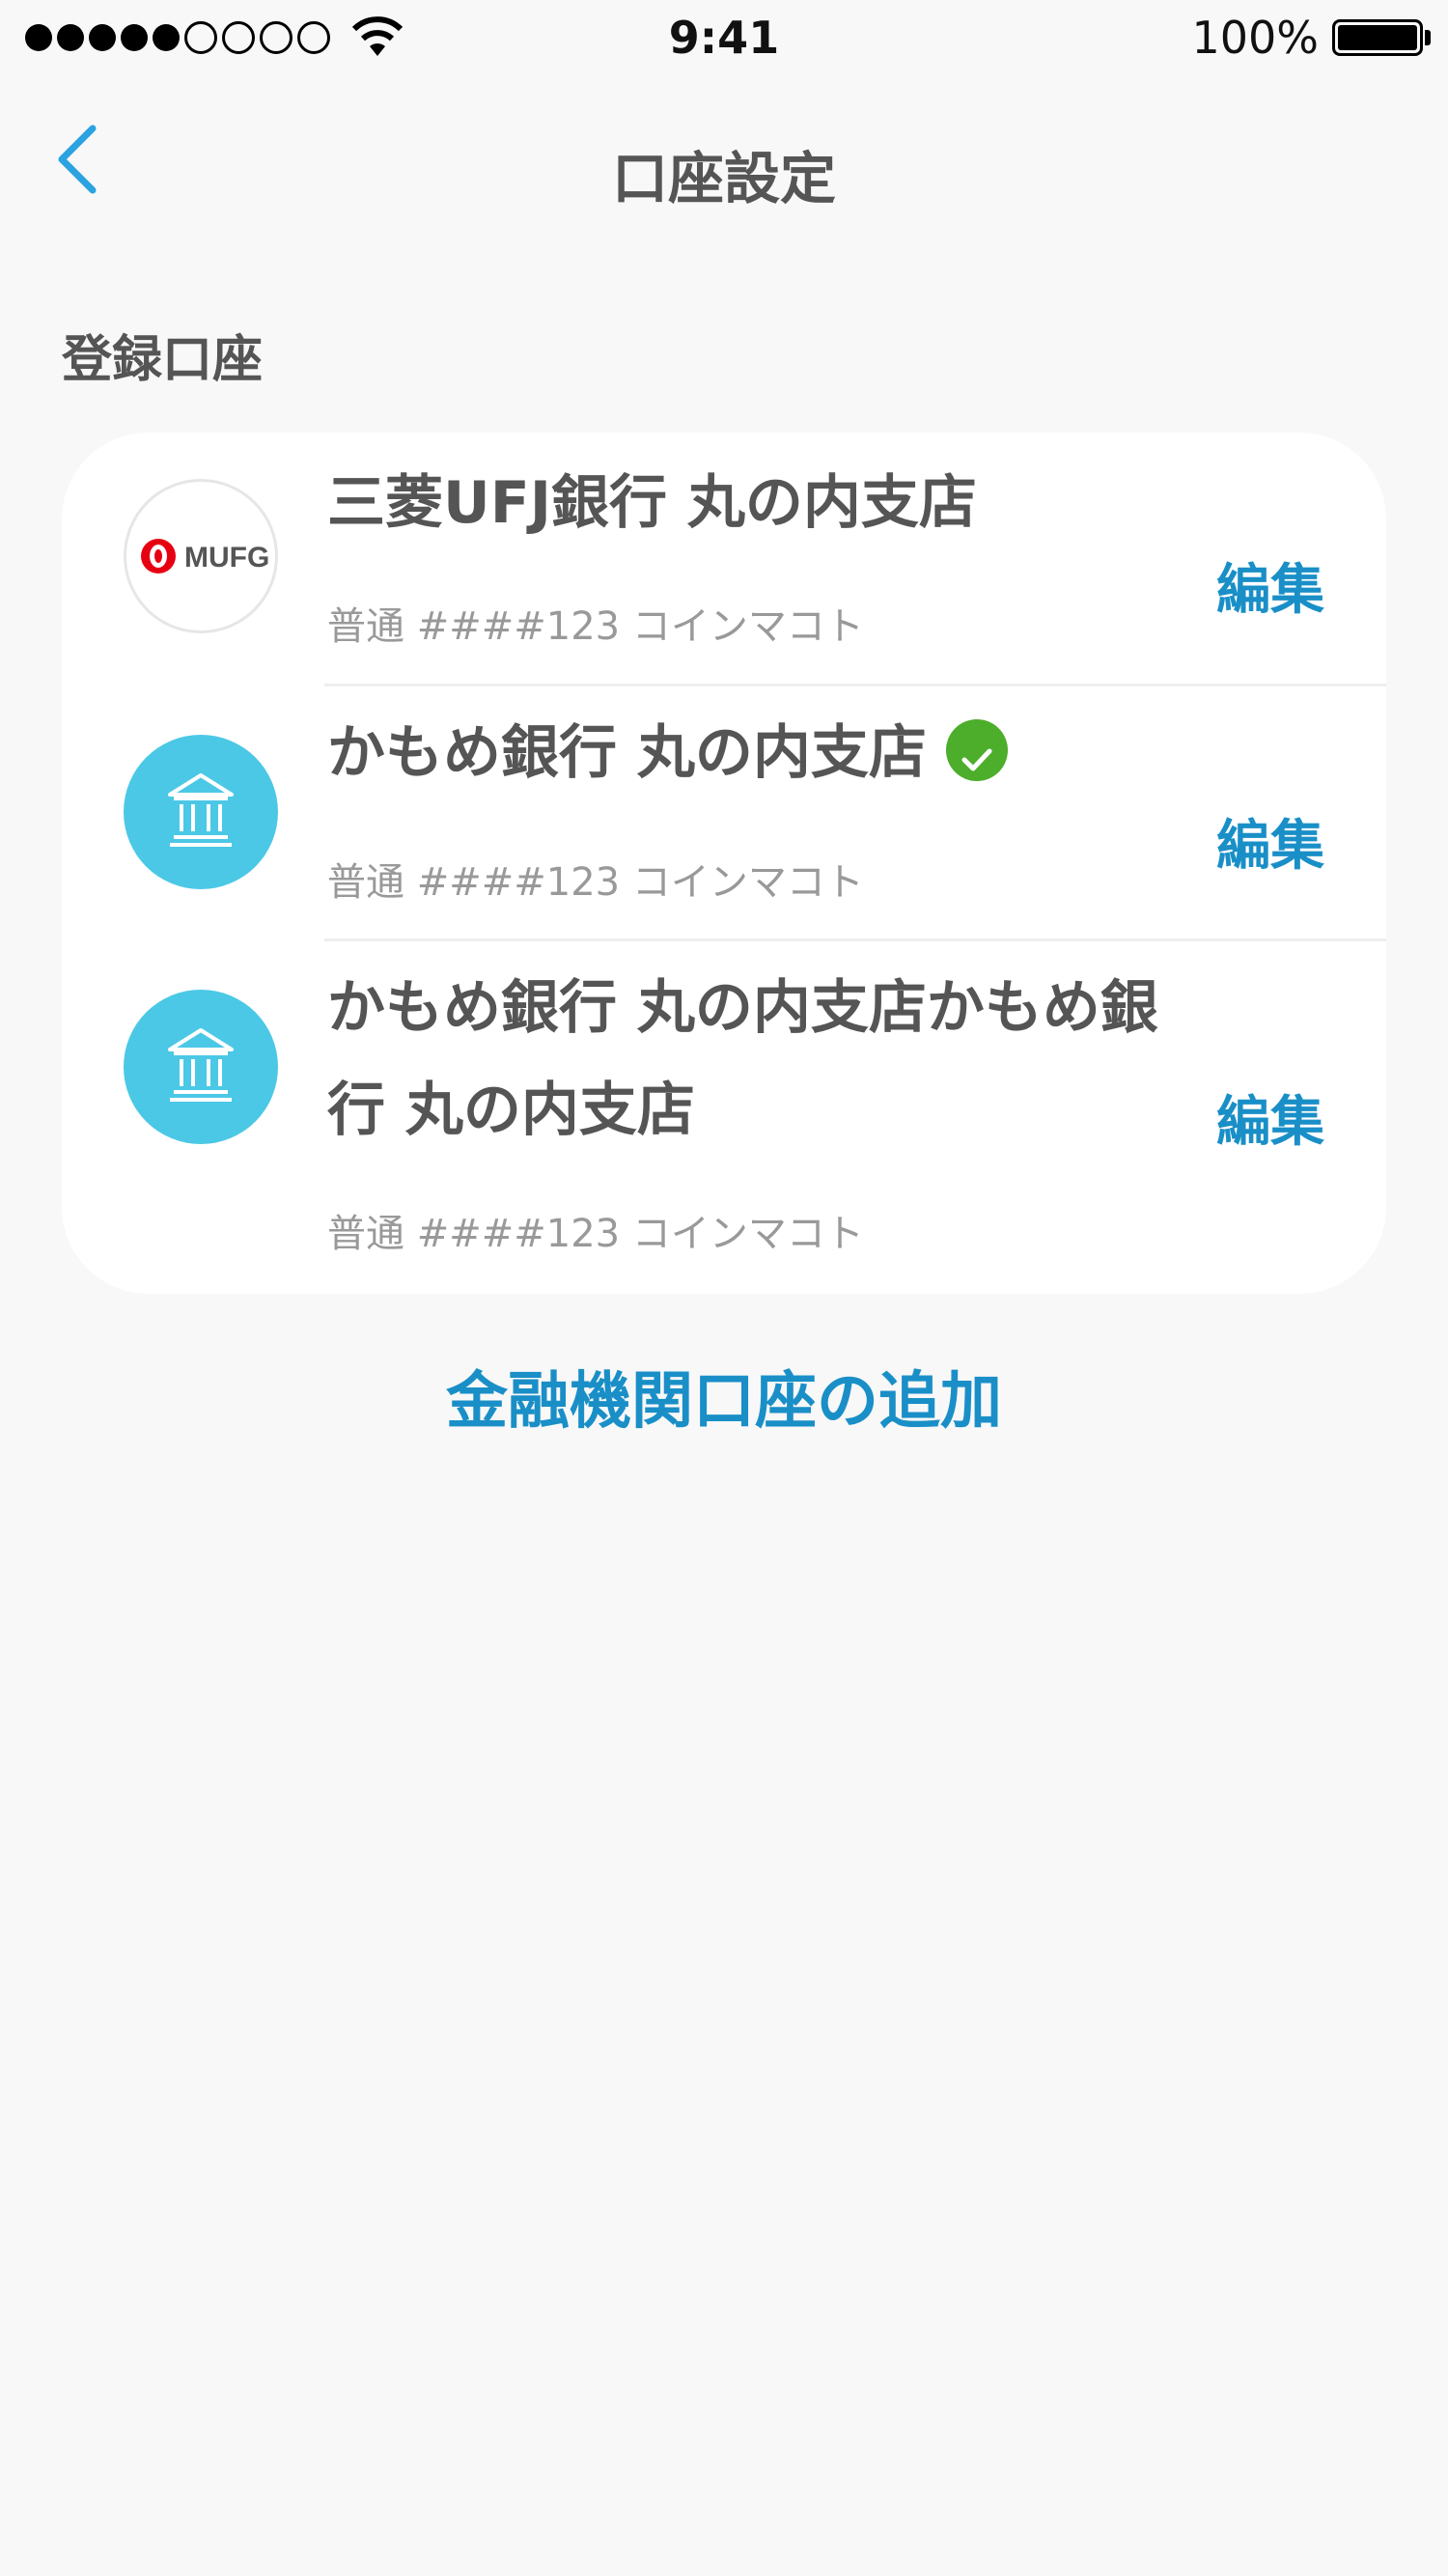  What do you see at coordinates (227, 558) in the screenshot?
I see `mufg-logo-text: MUFG` at bounding box center [227, 558].